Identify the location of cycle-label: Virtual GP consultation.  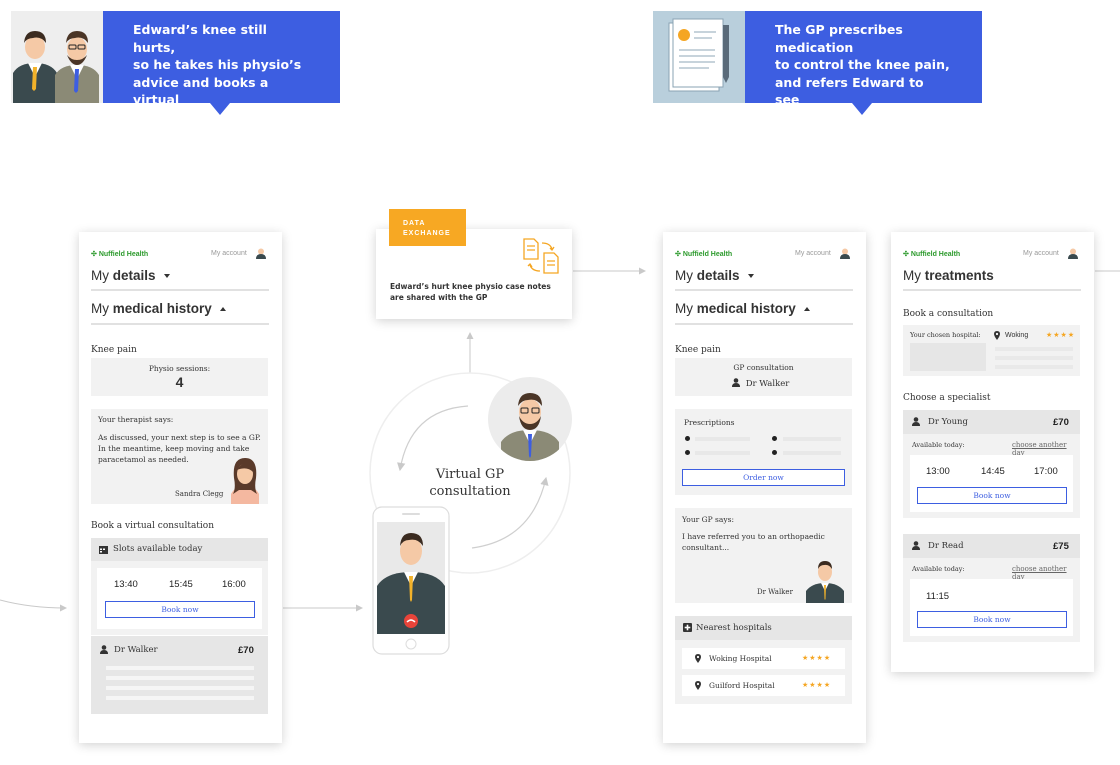
(470, 483).